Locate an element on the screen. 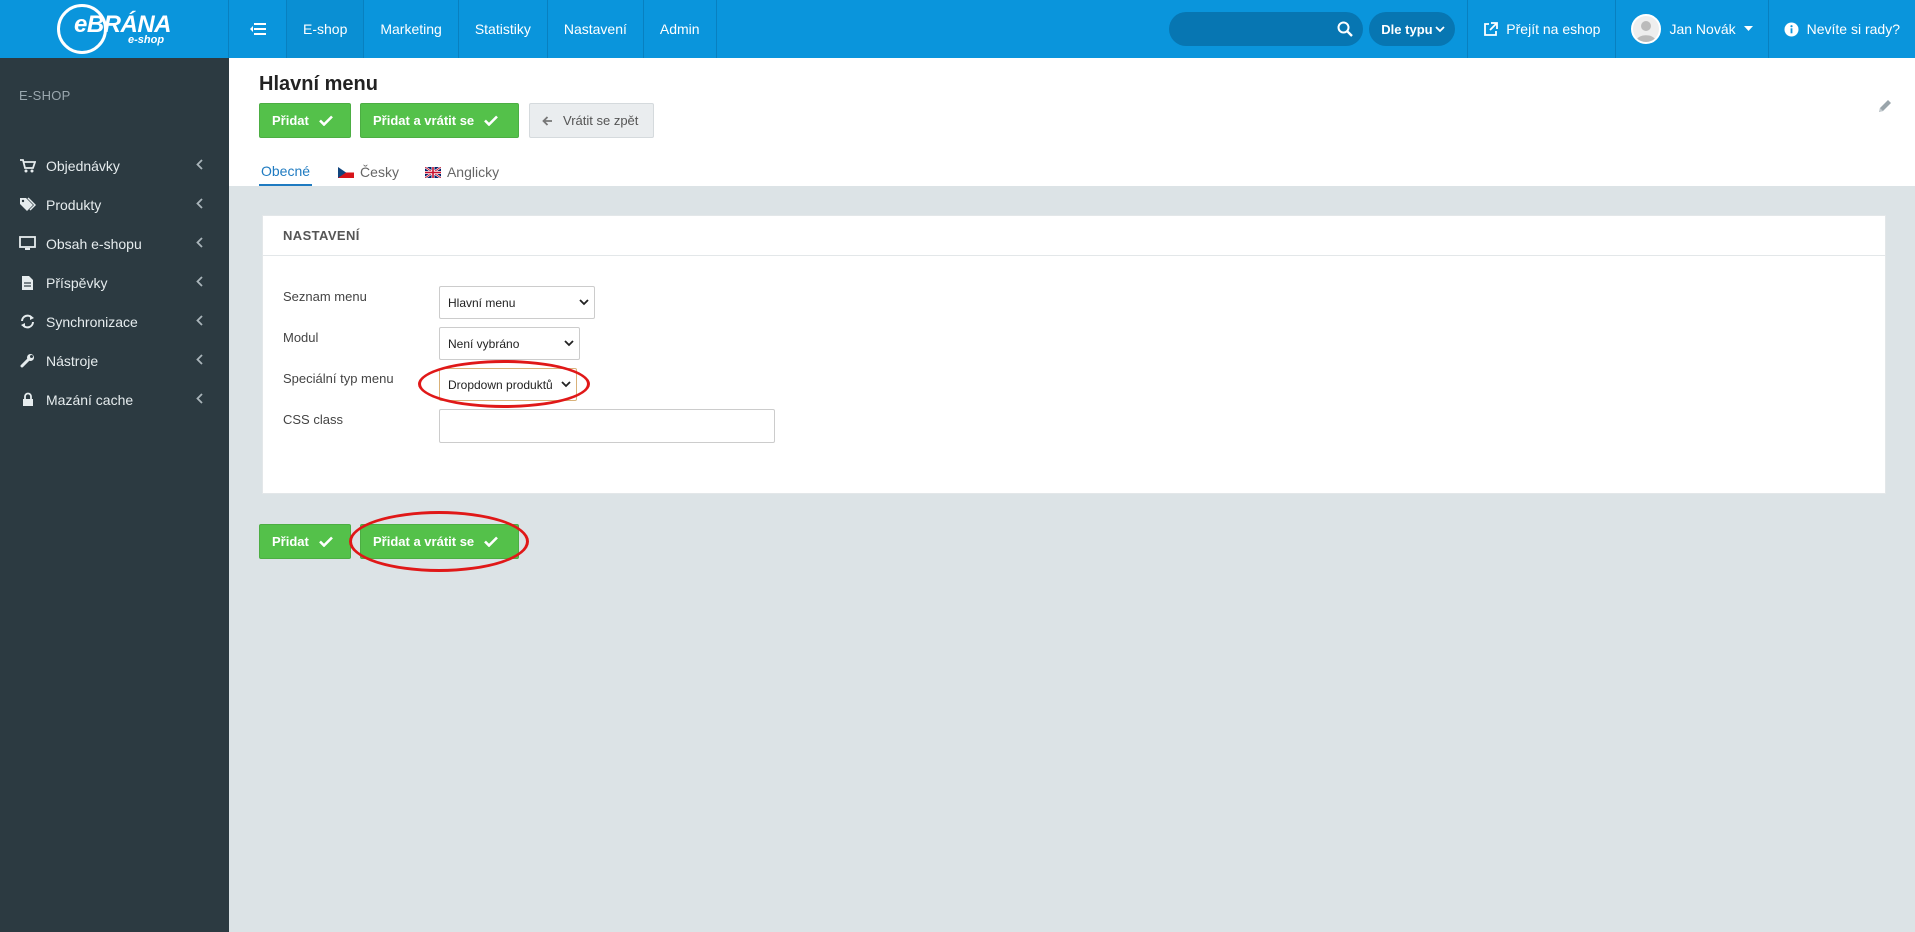 The image size is (1915, 932). sidebar-item-label: Synchronizace is located at coordinates (92, 321).